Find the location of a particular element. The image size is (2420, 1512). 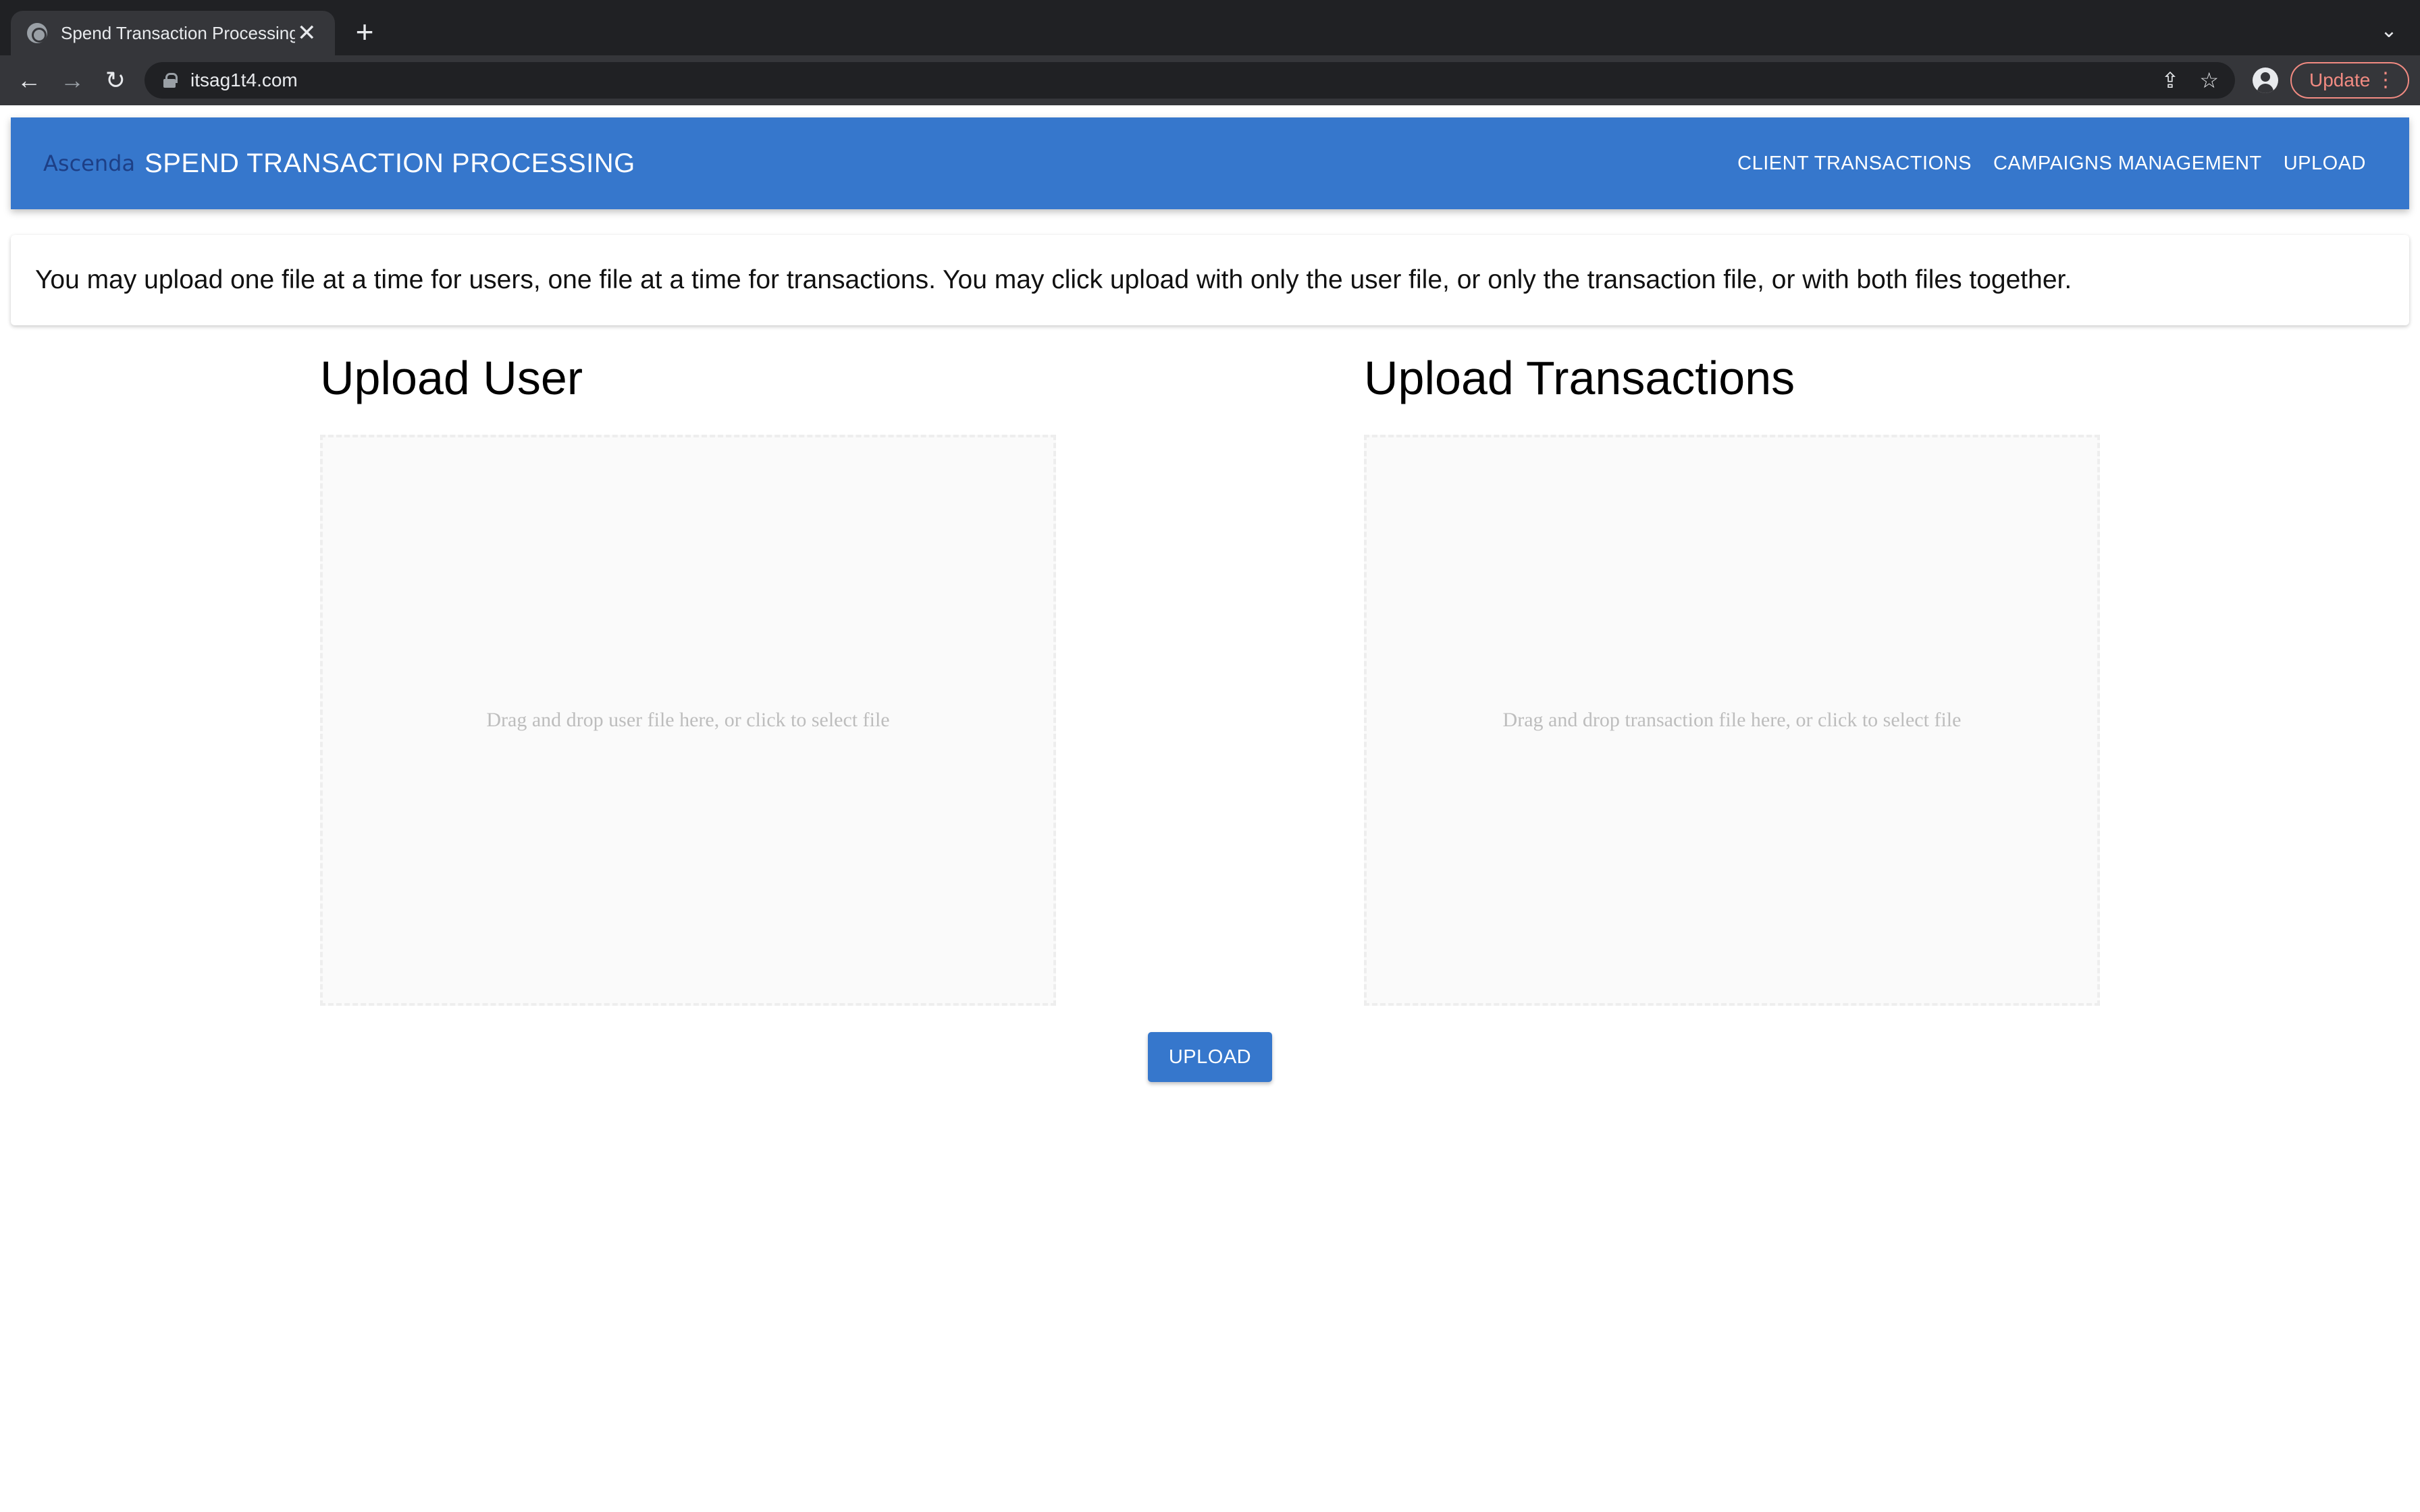

share-icon: ⇪ is located at coordinates (2170, 80).